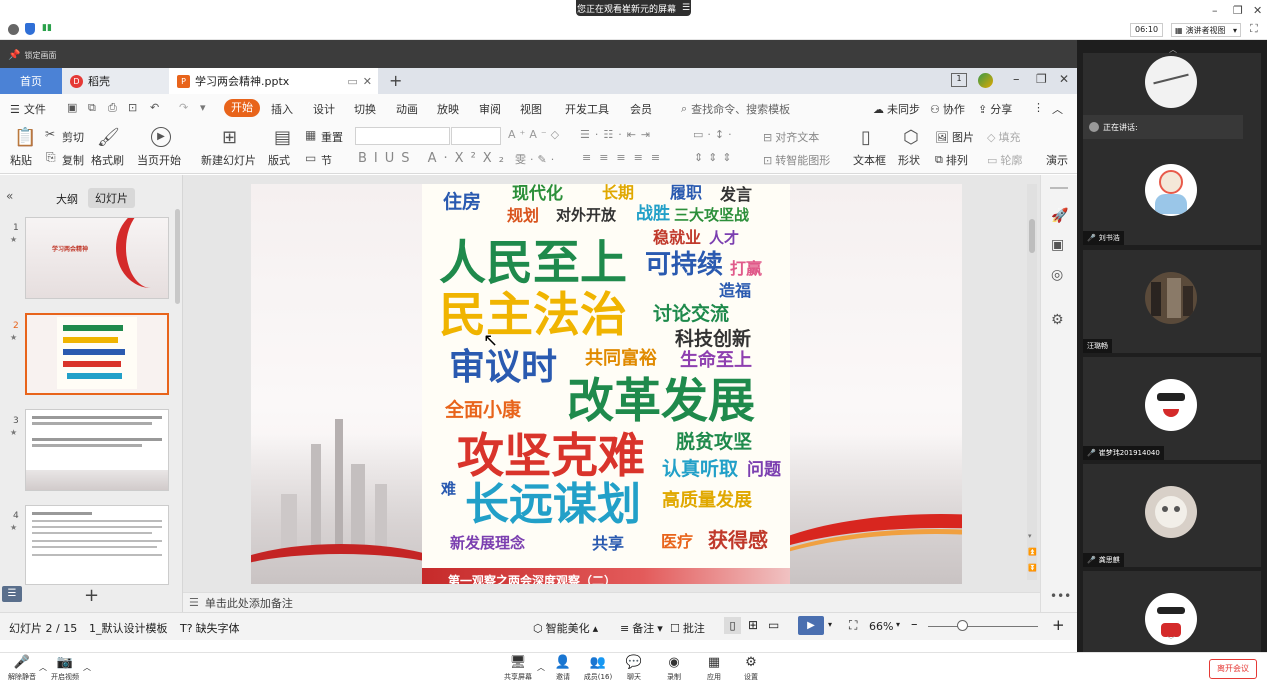  What do you see at coordinates (641, 109) in the screenshot?
I see `menu-member: 会员` at bounding box center [641, 109].